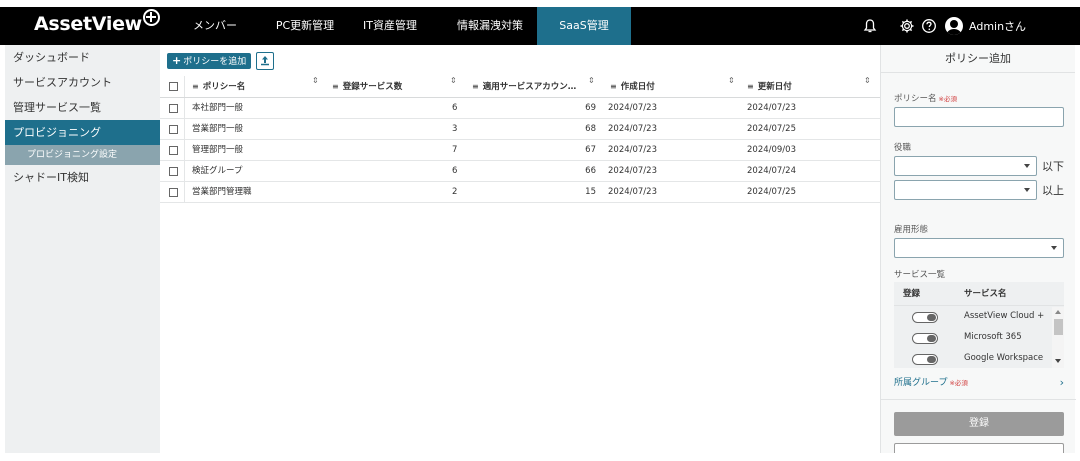  I want to click on plus-icon: +, so click(177, 60).